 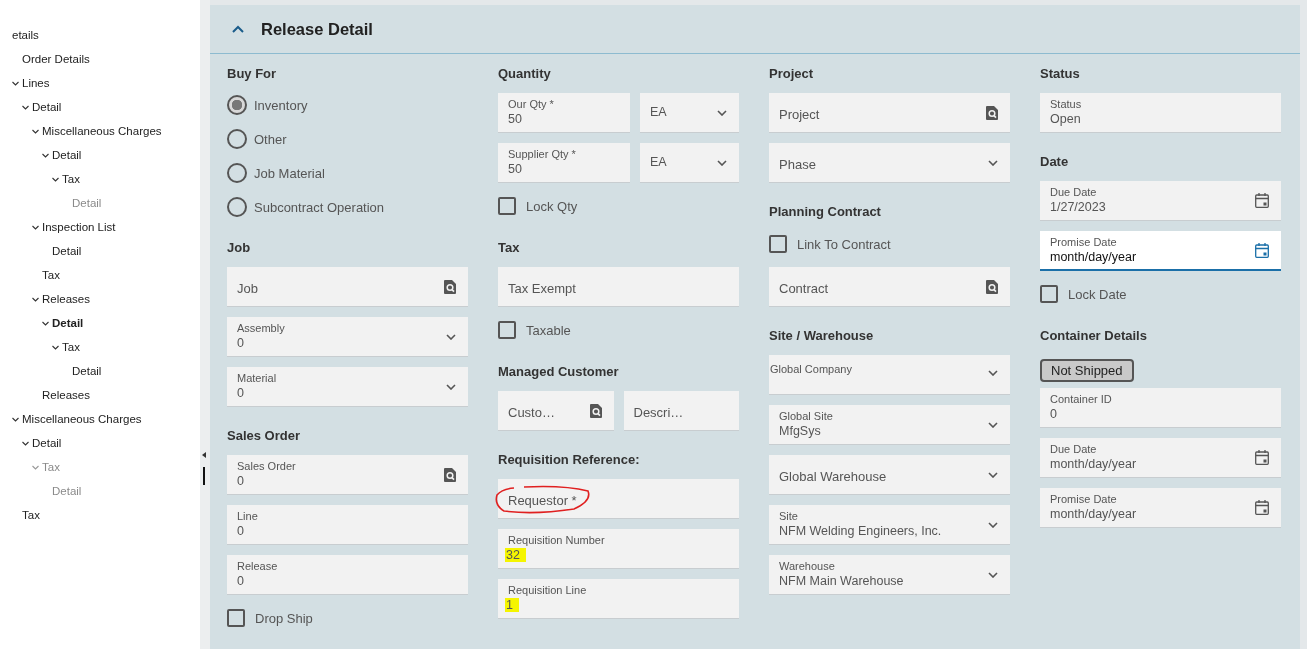 What do you see at coordinates (564, 113) in the screenshot?
I see `text-field: Our Qty * 50` at bounding box center [564, 113].